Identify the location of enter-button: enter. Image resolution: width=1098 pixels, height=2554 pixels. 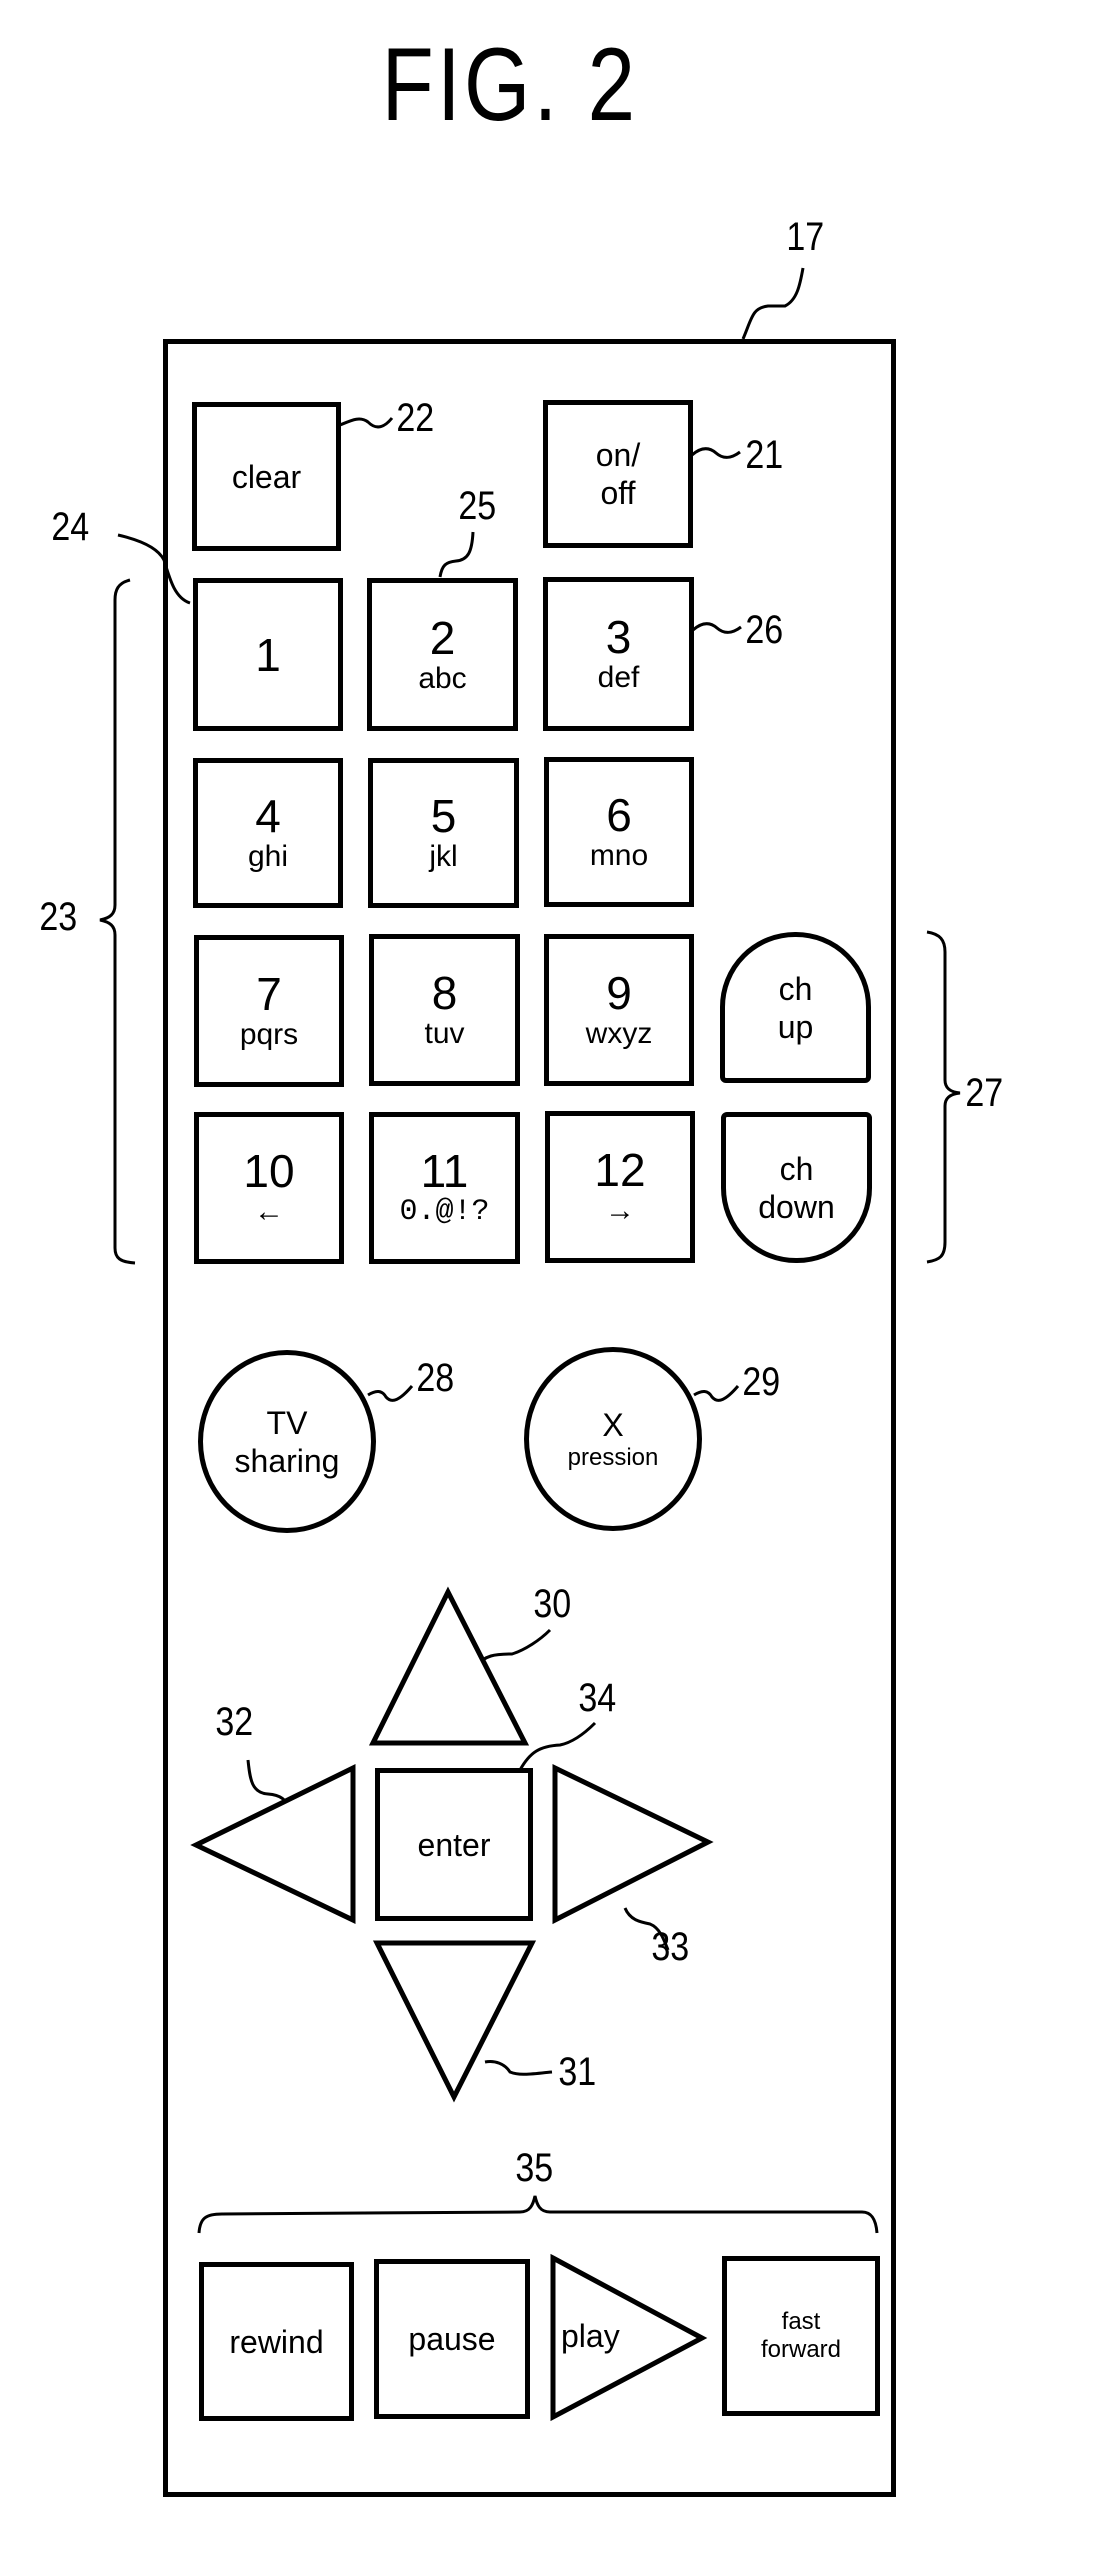
(454, 1844).